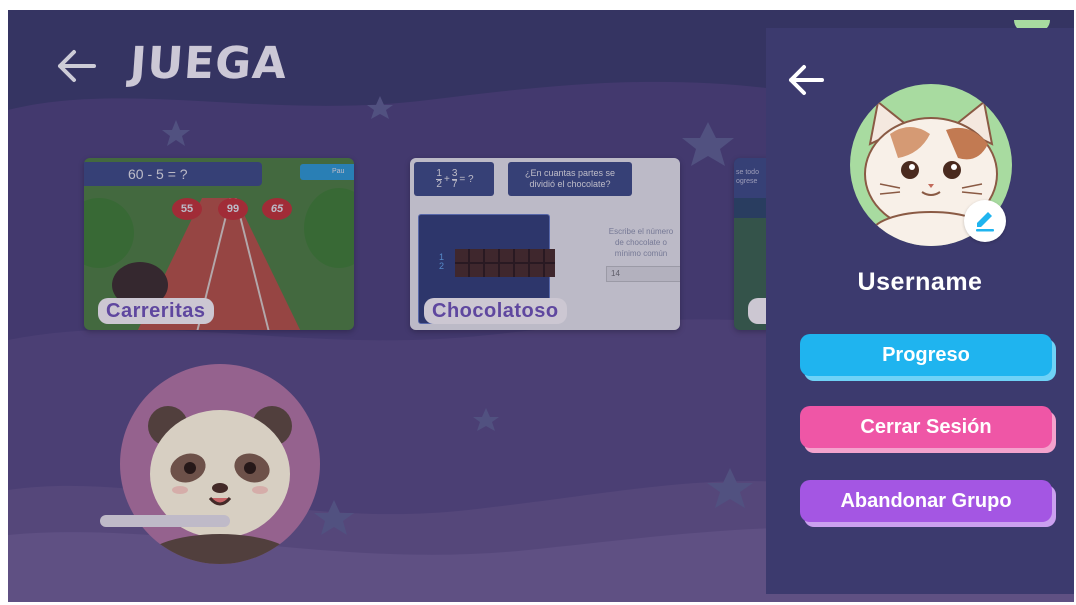 This screenshot has height=605, width=1076. I want to click on answer-apple: 65, so click(277, 209).